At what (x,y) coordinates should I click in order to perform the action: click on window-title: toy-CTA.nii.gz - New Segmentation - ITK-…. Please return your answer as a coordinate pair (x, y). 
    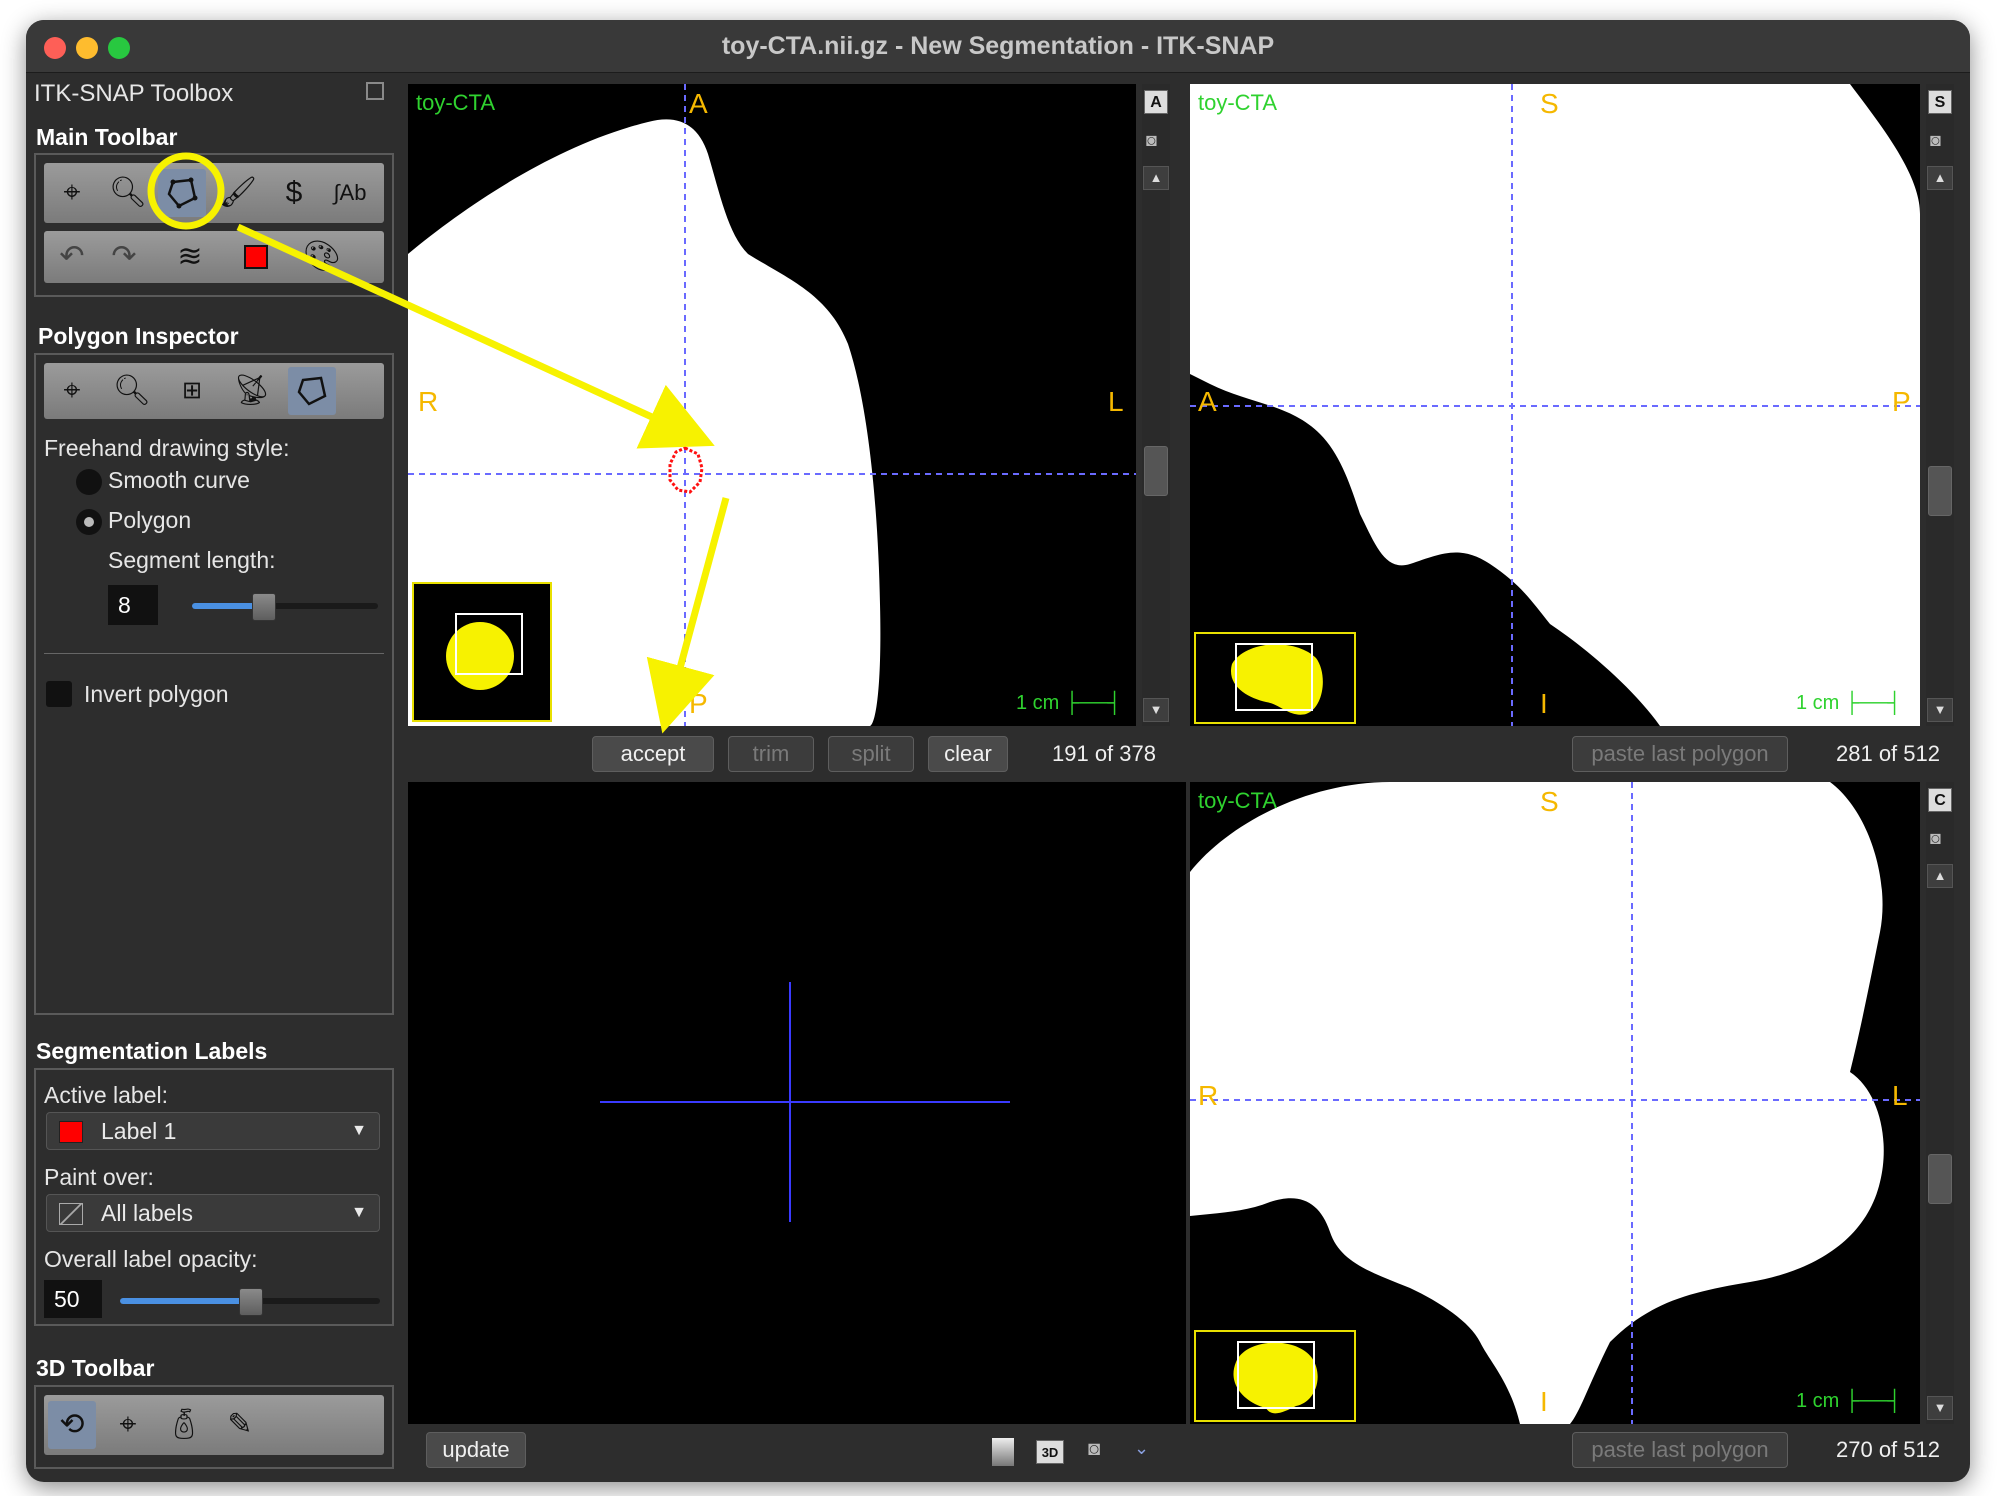
    Looking at the image, I should click on (998, 46).